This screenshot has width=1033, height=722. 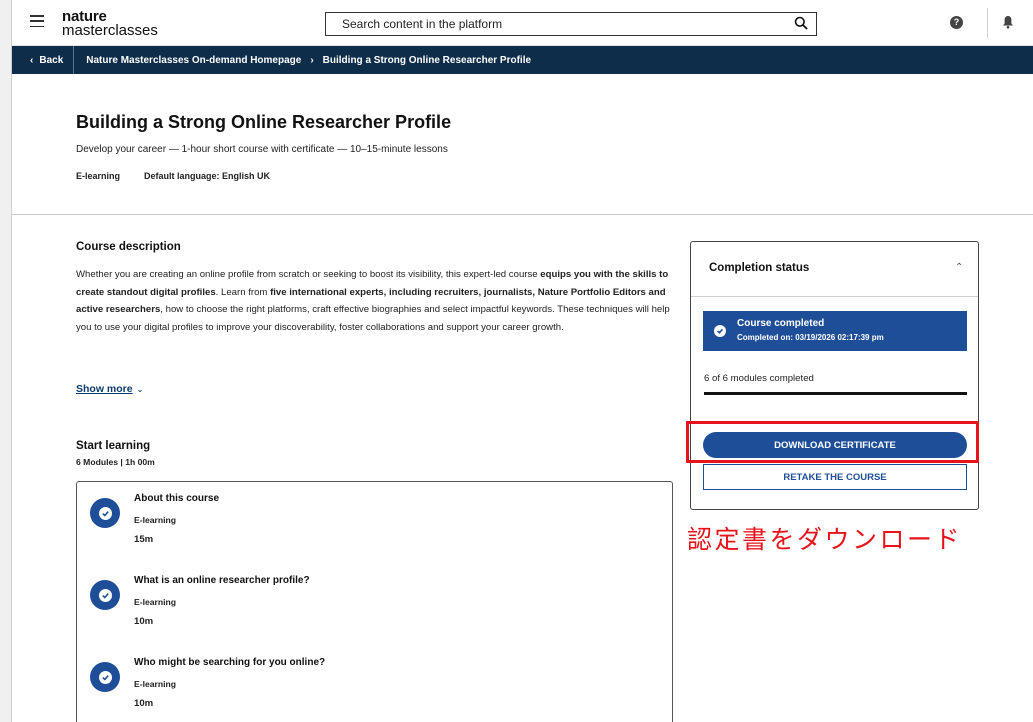 I want to click on site-logo: nature masterclasses, so click(x=110, y=23).